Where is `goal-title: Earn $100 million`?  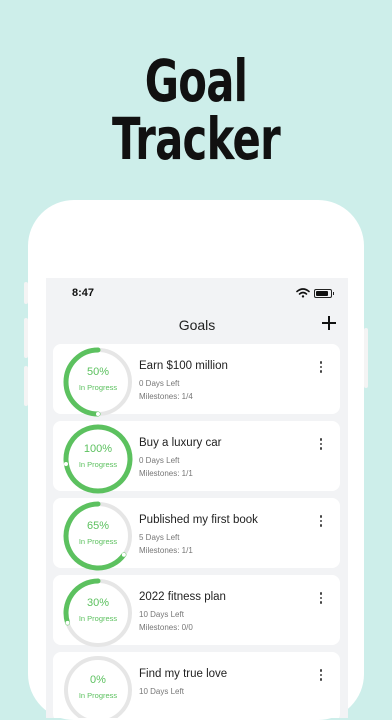
goal-title: Earn $100 million is located at coordinates (183, 366).